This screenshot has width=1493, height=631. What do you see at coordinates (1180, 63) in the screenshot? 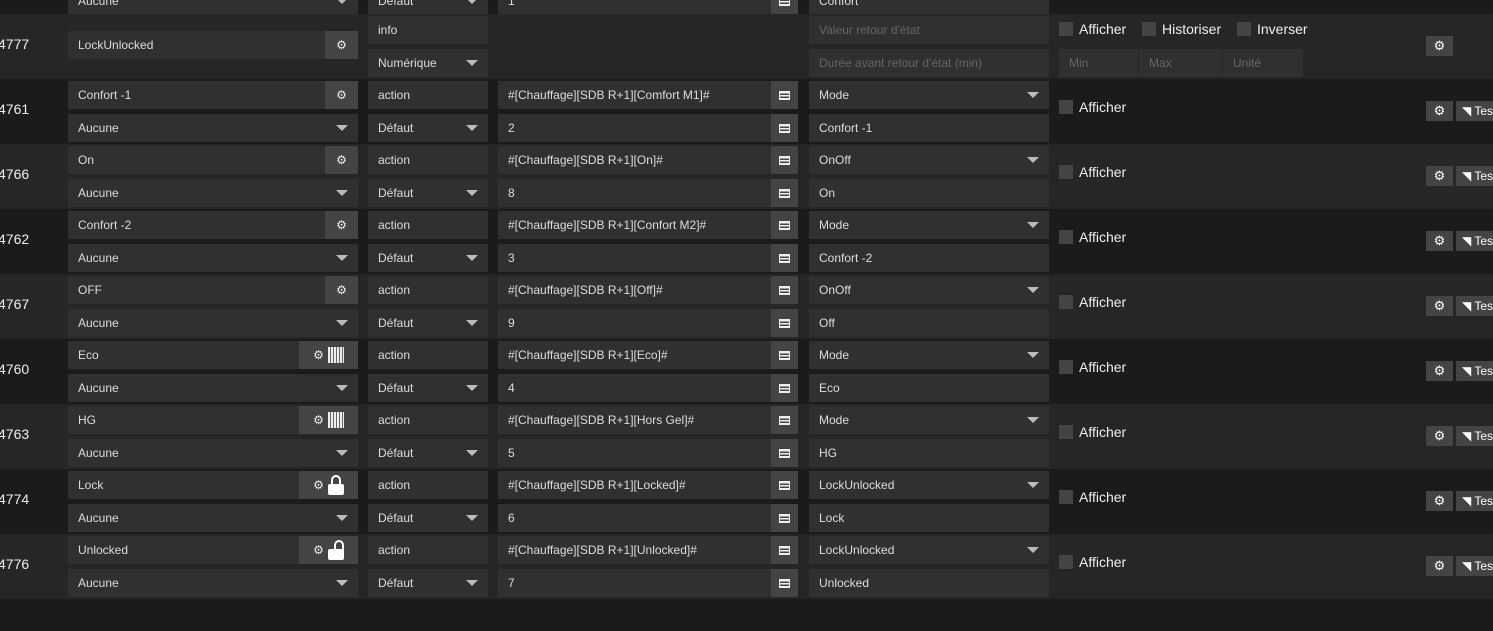
I see `max-input: Max` at bounding box center [1180, 63].